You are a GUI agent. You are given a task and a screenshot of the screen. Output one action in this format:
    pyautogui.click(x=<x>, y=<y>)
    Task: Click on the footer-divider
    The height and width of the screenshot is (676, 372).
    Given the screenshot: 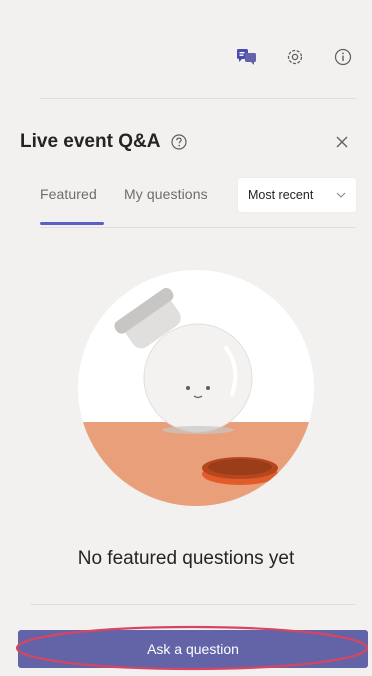 What is the action you would take?
    pyautogui.click(x=193, y=604)
    